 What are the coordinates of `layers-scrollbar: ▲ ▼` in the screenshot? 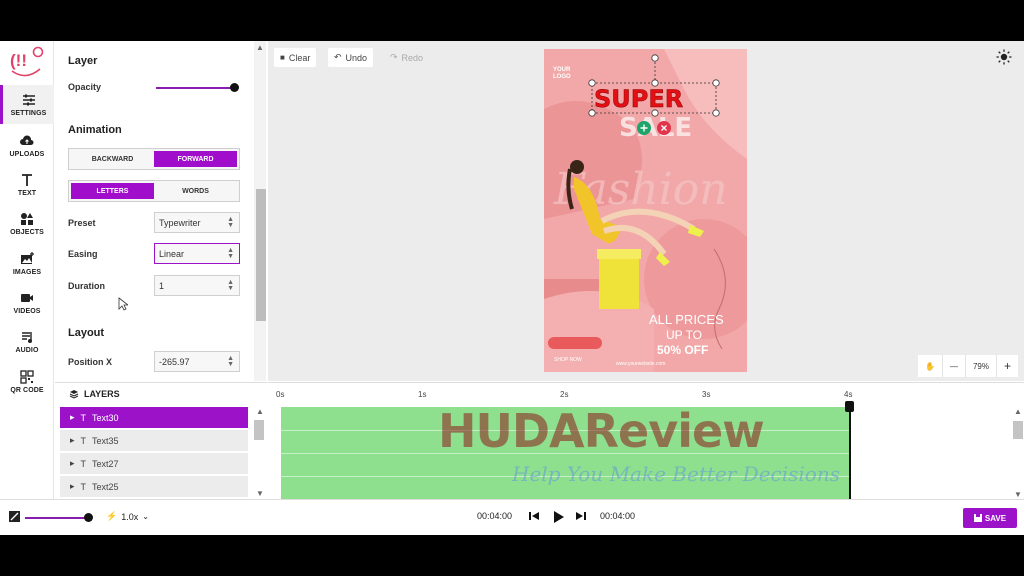 It's located at (259, 453).